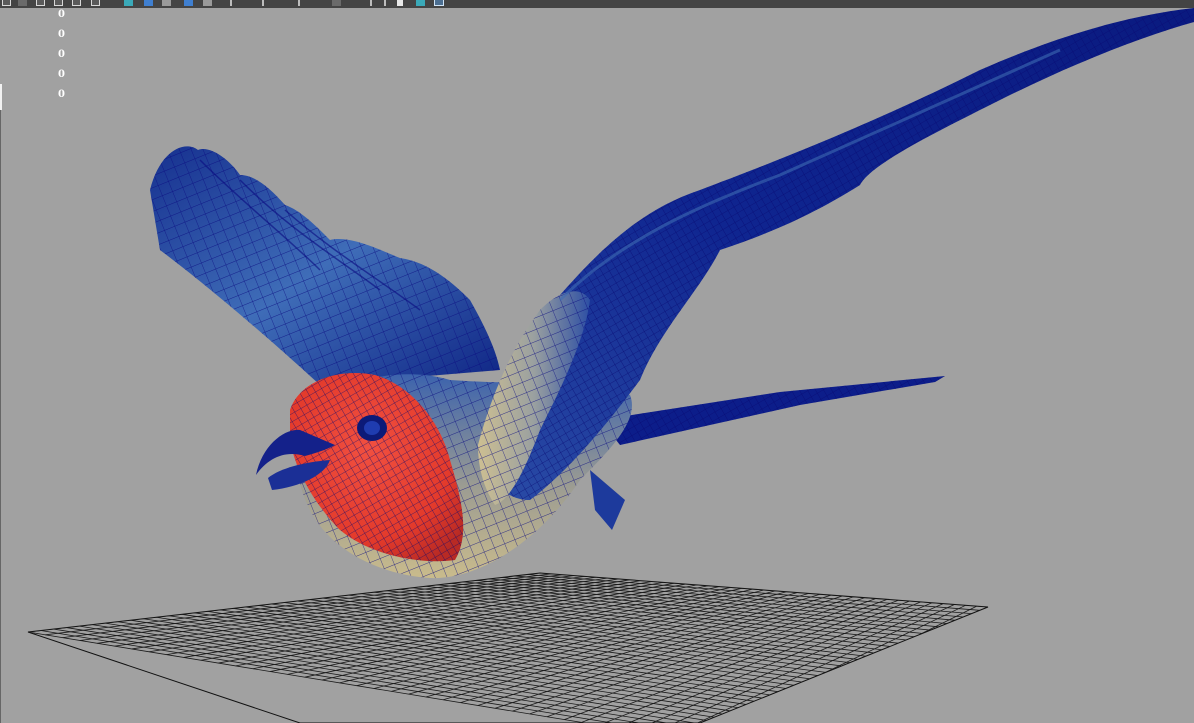  I want to click on paint-tool-icon, so click(40, 3).